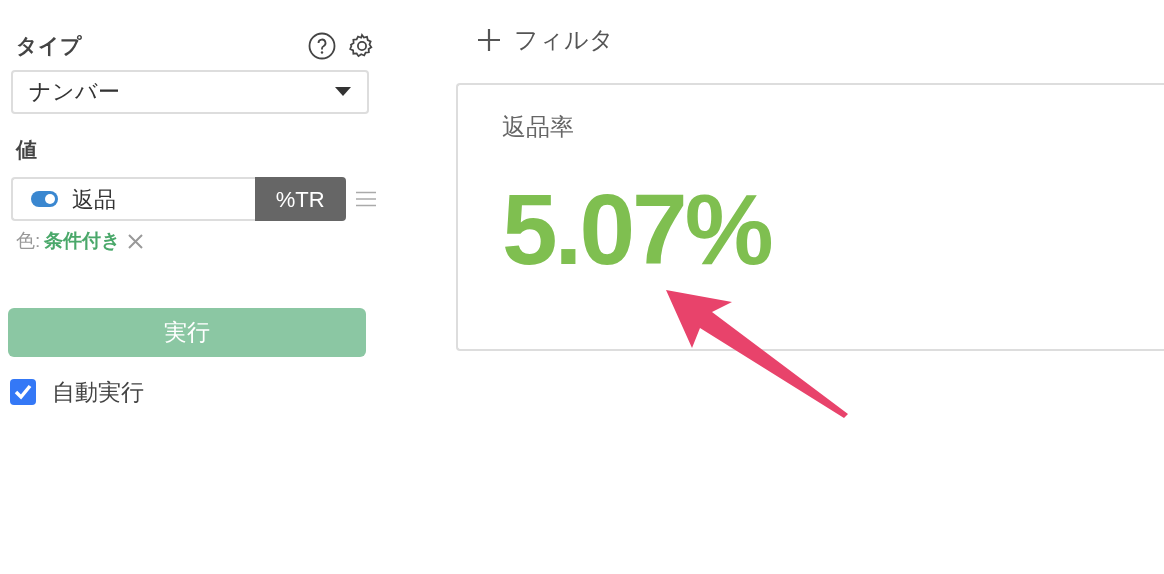 This screenshot has width=1164, height=574. What do you see at coordinates (49, 46) in the screenshot?
I see `section-label: タイプ` at bounding box center [49, 46].